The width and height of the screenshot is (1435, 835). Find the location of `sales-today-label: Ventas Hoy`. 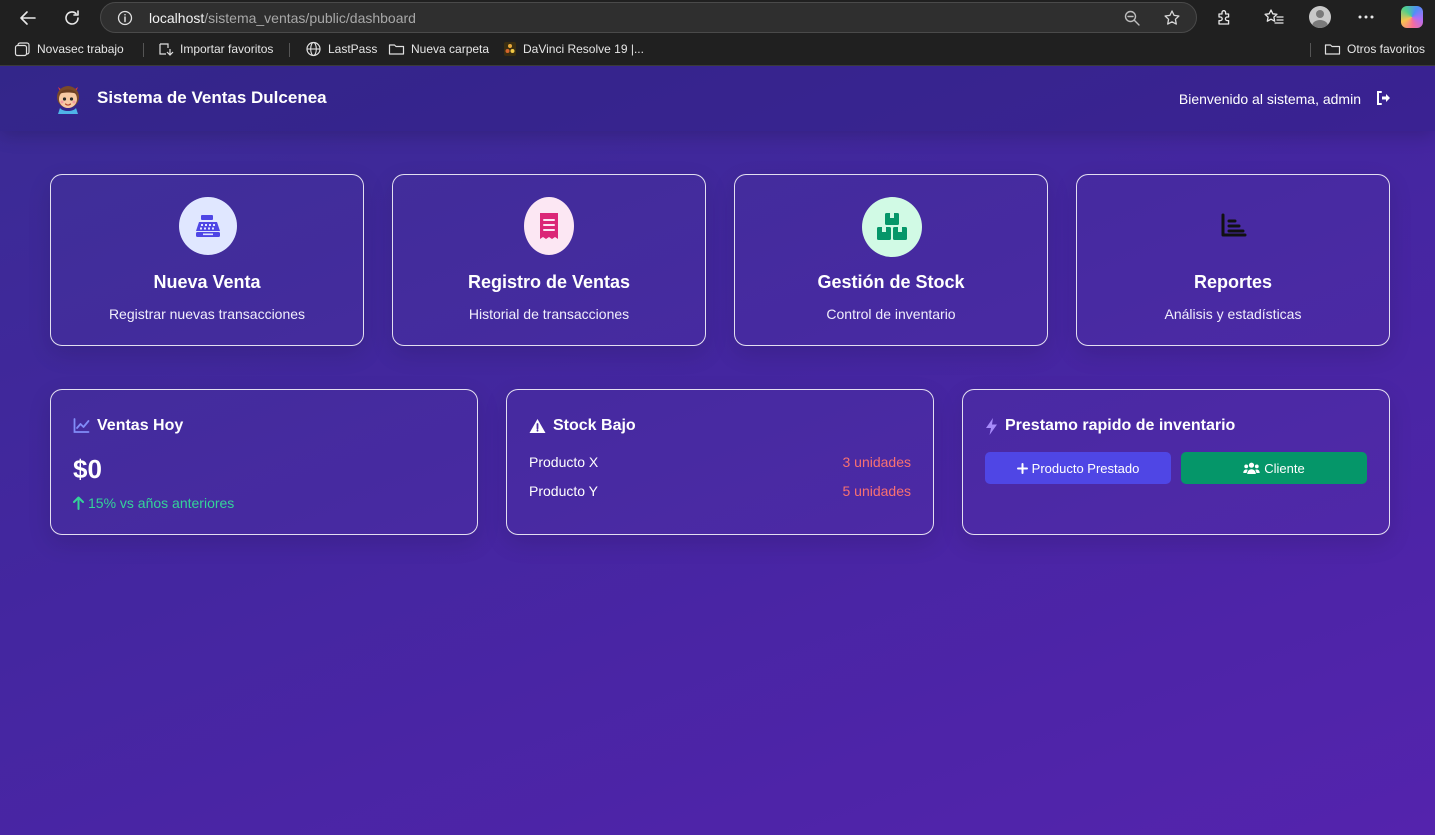

sales-today-label: Ventas Hoy is located at coordinates (140, 425).